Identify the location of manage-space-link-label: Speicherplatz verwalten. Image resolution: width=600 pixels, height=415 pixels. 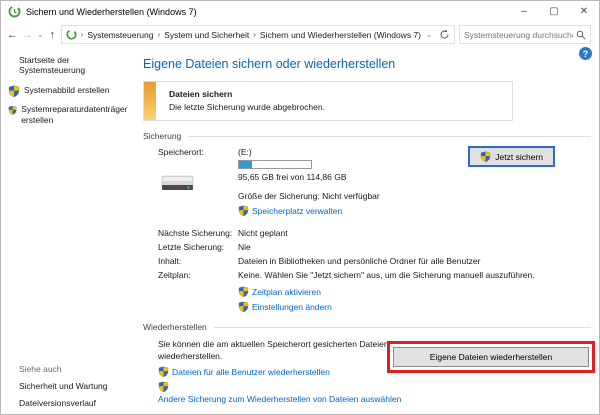
(297, 210).